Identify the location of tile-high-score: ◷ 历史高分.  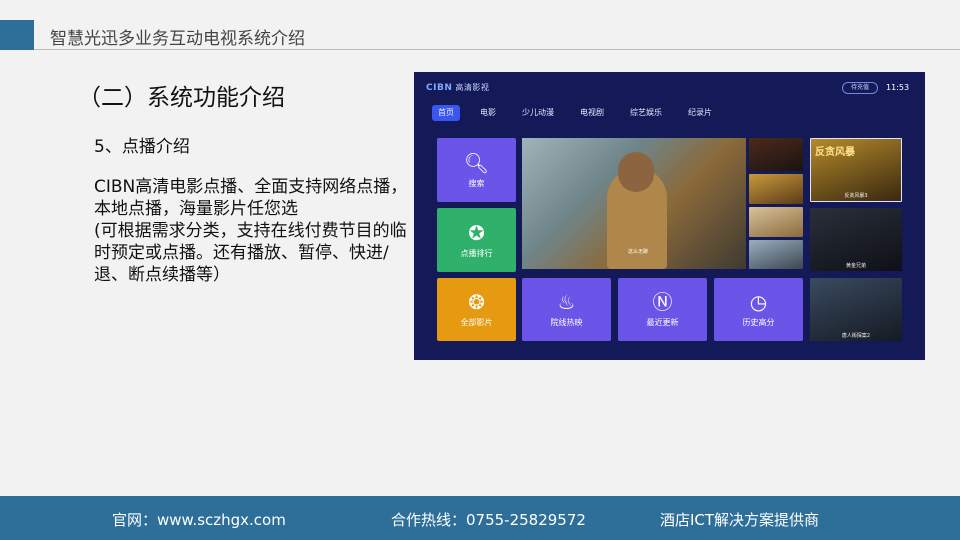
(758, 309).